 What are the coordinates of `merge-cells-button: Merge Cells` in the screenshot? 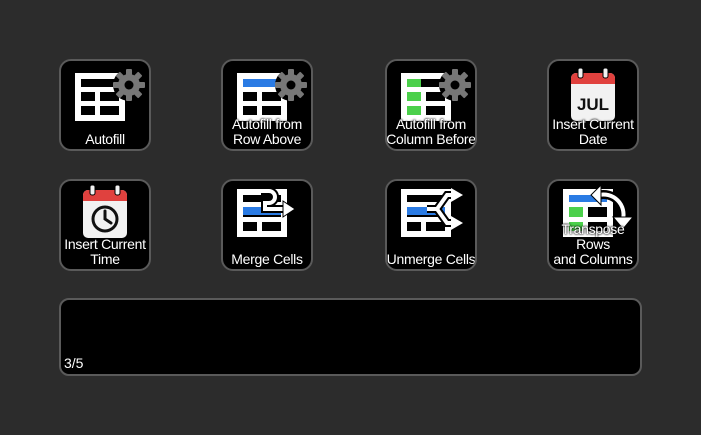 It's located at (267, 225).